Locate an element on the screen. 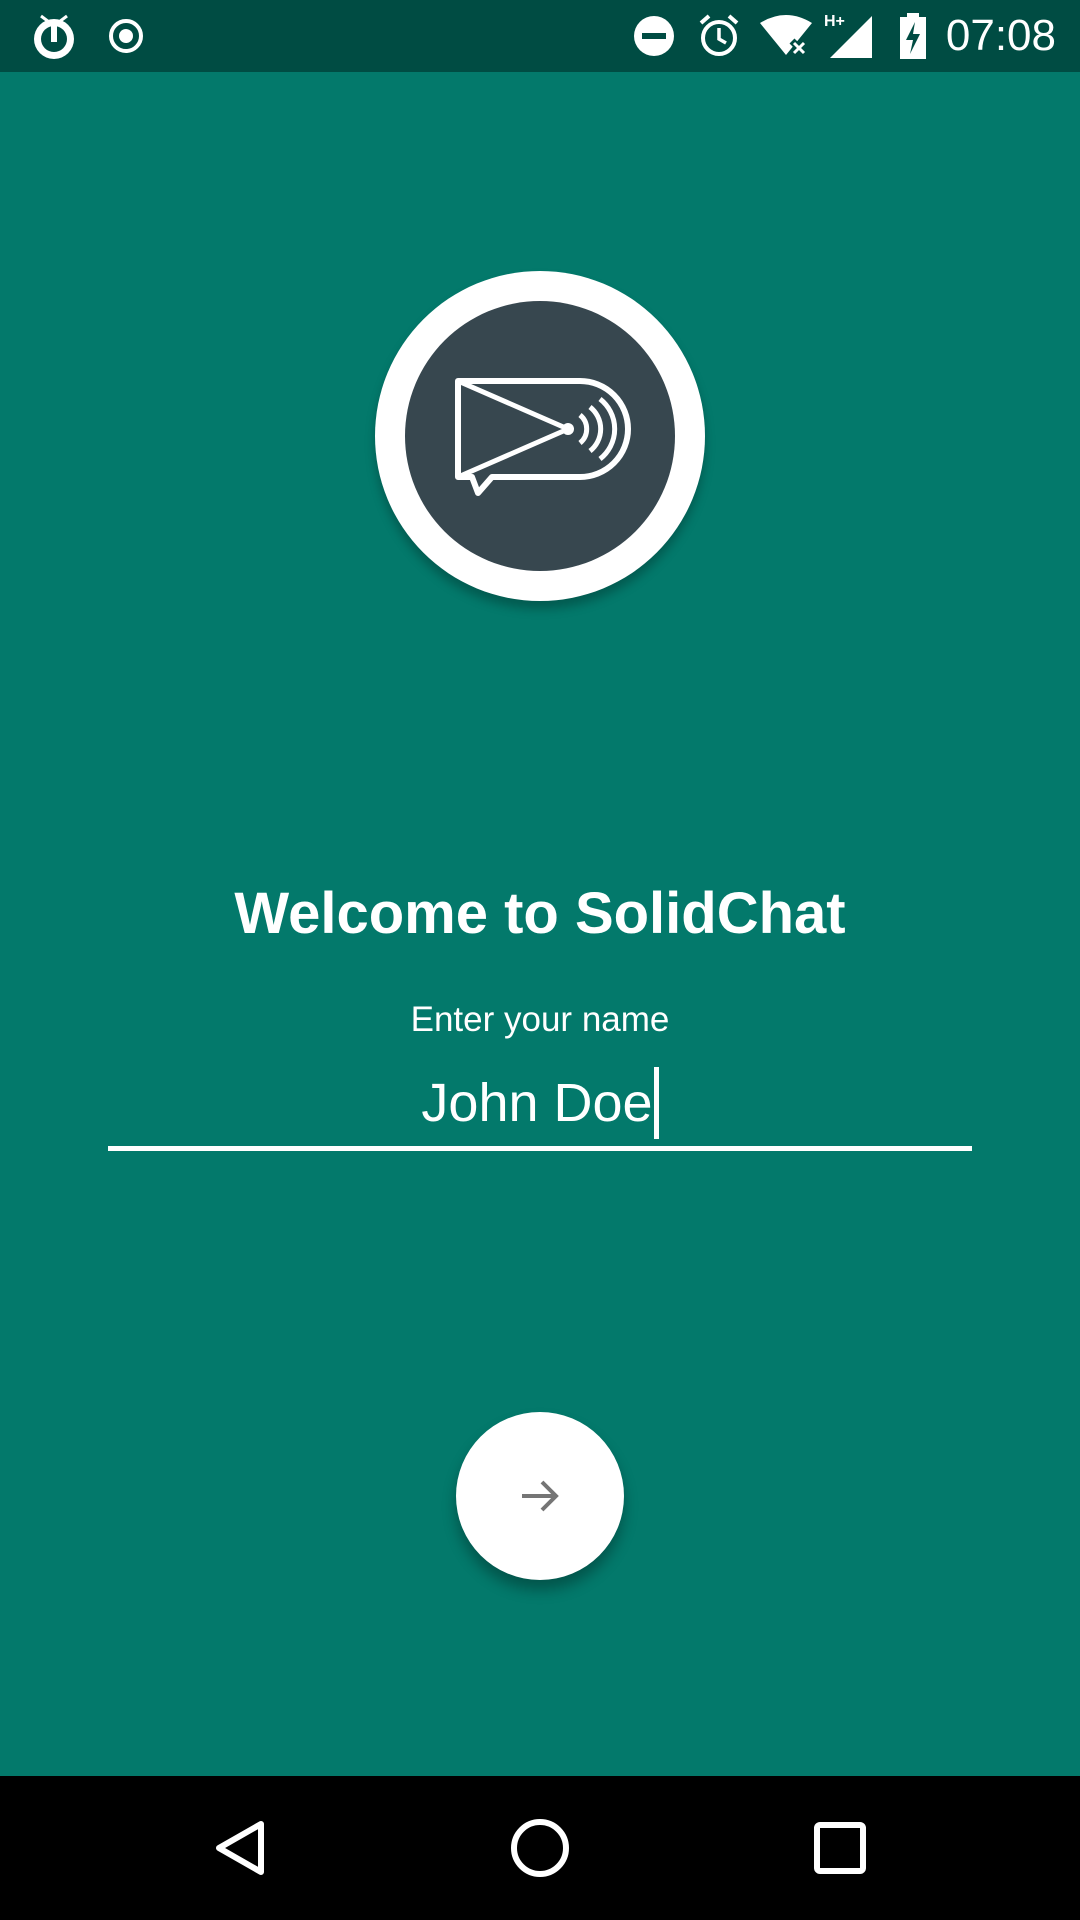 Image resolution: width=1080 pixels, height=1920 pixels. home-icon is located at coordinates (540, 1848).